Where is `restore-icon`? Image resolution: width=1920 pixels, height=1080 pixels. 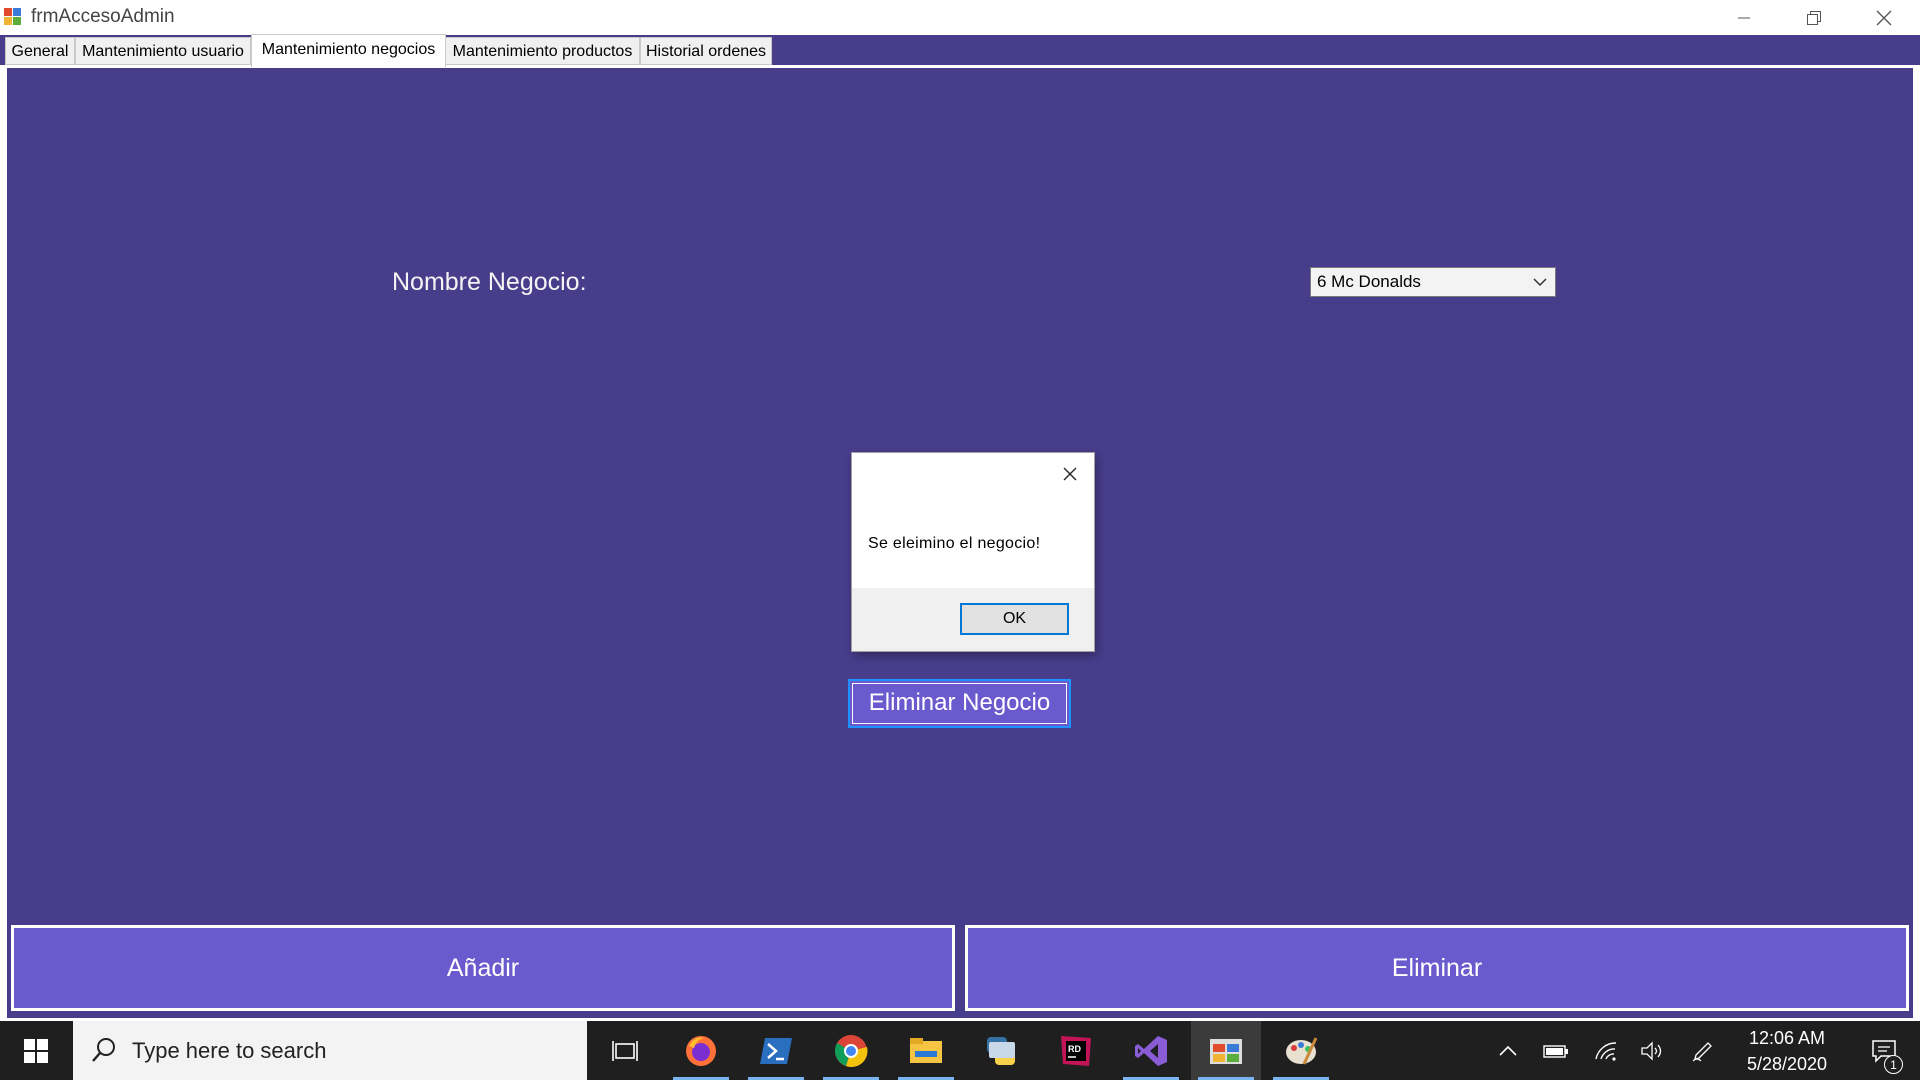 restore-icon is located at coordinates (1814, 17).